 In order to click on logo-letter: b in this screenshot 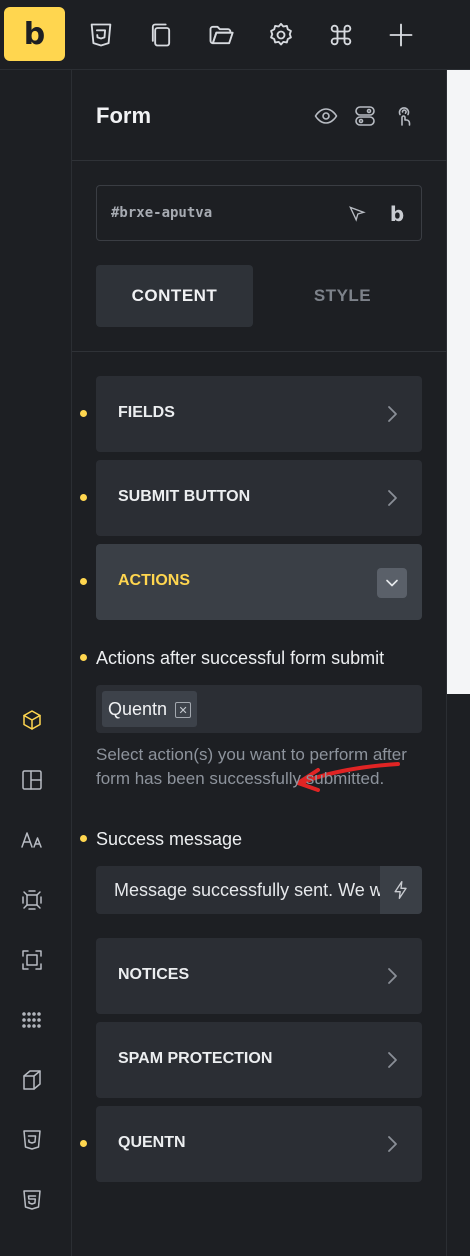, I will do `click(34, 34)`.